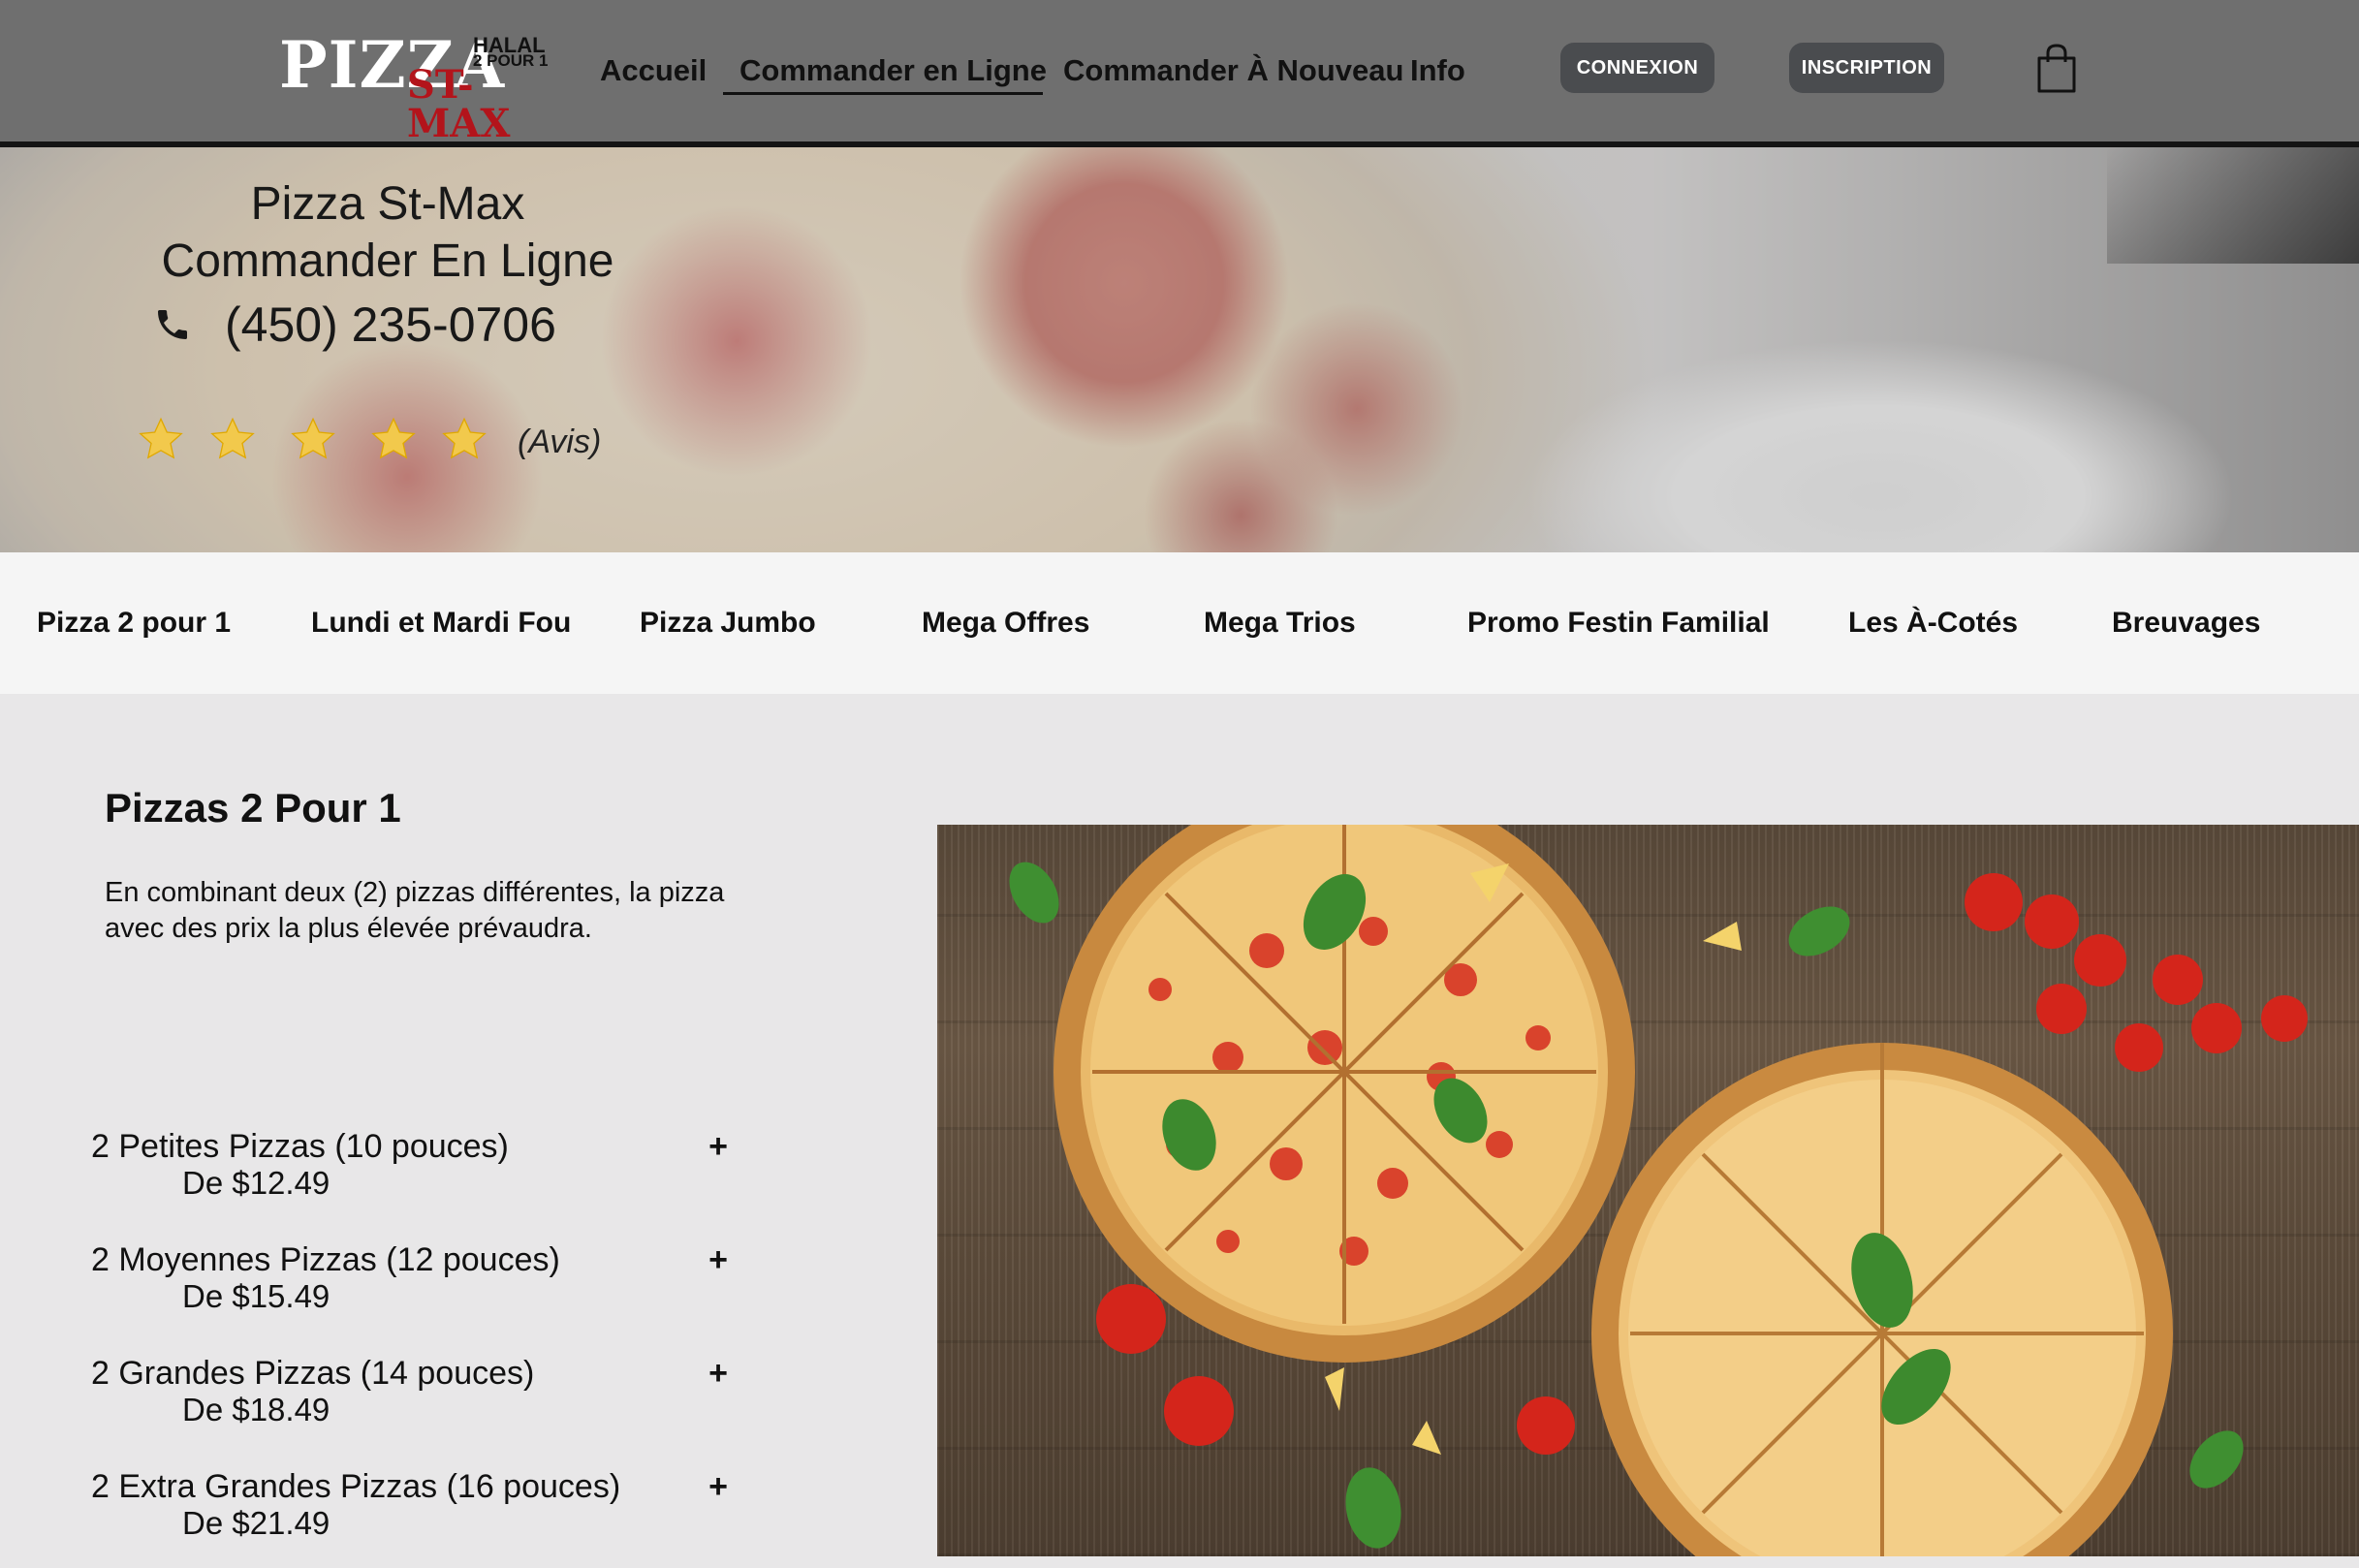 This screenshot has height=1568, width=2359. I want to click on phone-text: (450) 235-0706, so click(390, 325).